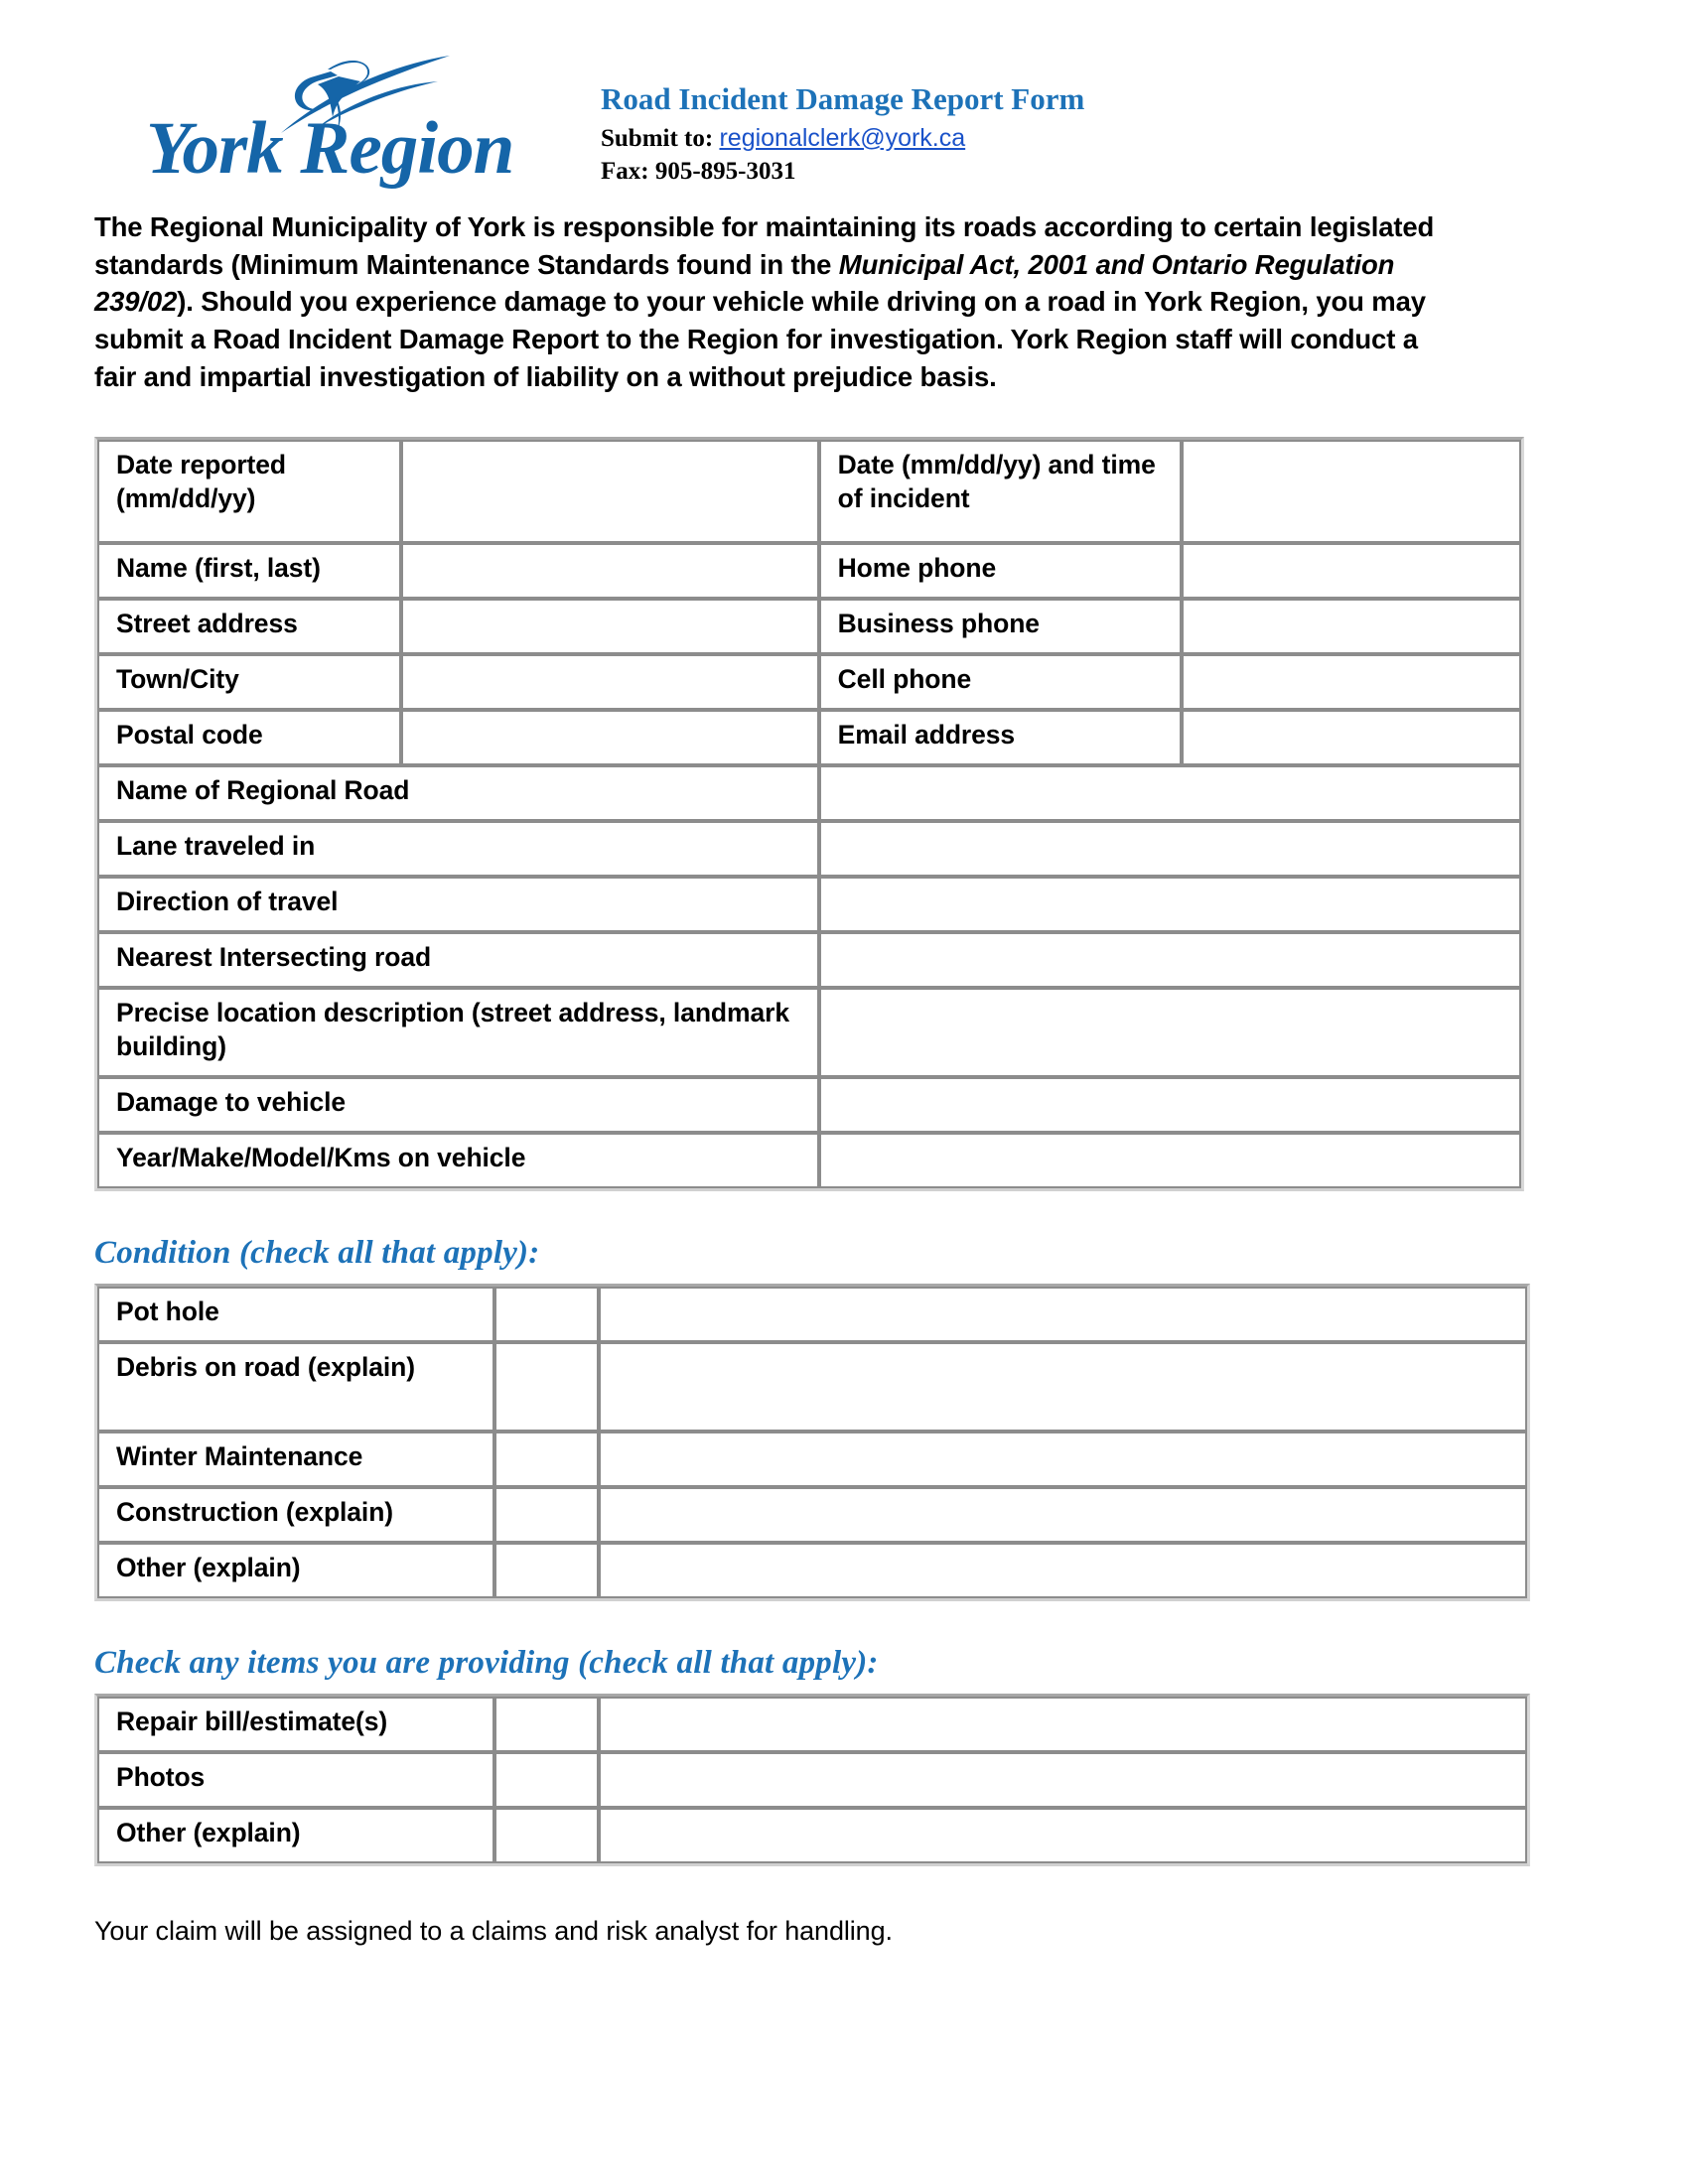 This screenshot has height=2184, width=1688. I want to click on table-row: Repair bill/estimate(s), so click(812, 1725).